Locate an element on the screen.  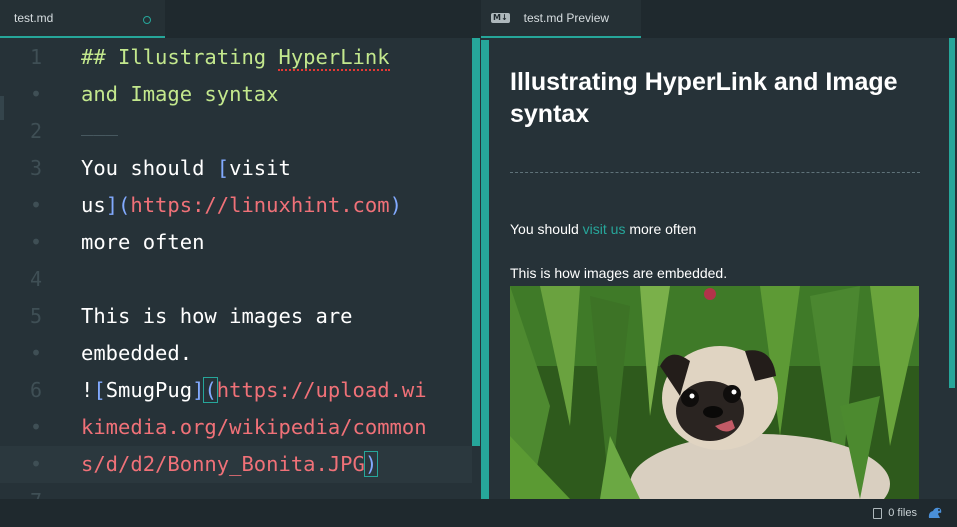
code-line: s/d/d2/Bonny_Bonita.JPG) is located at coordinates (230, 464).